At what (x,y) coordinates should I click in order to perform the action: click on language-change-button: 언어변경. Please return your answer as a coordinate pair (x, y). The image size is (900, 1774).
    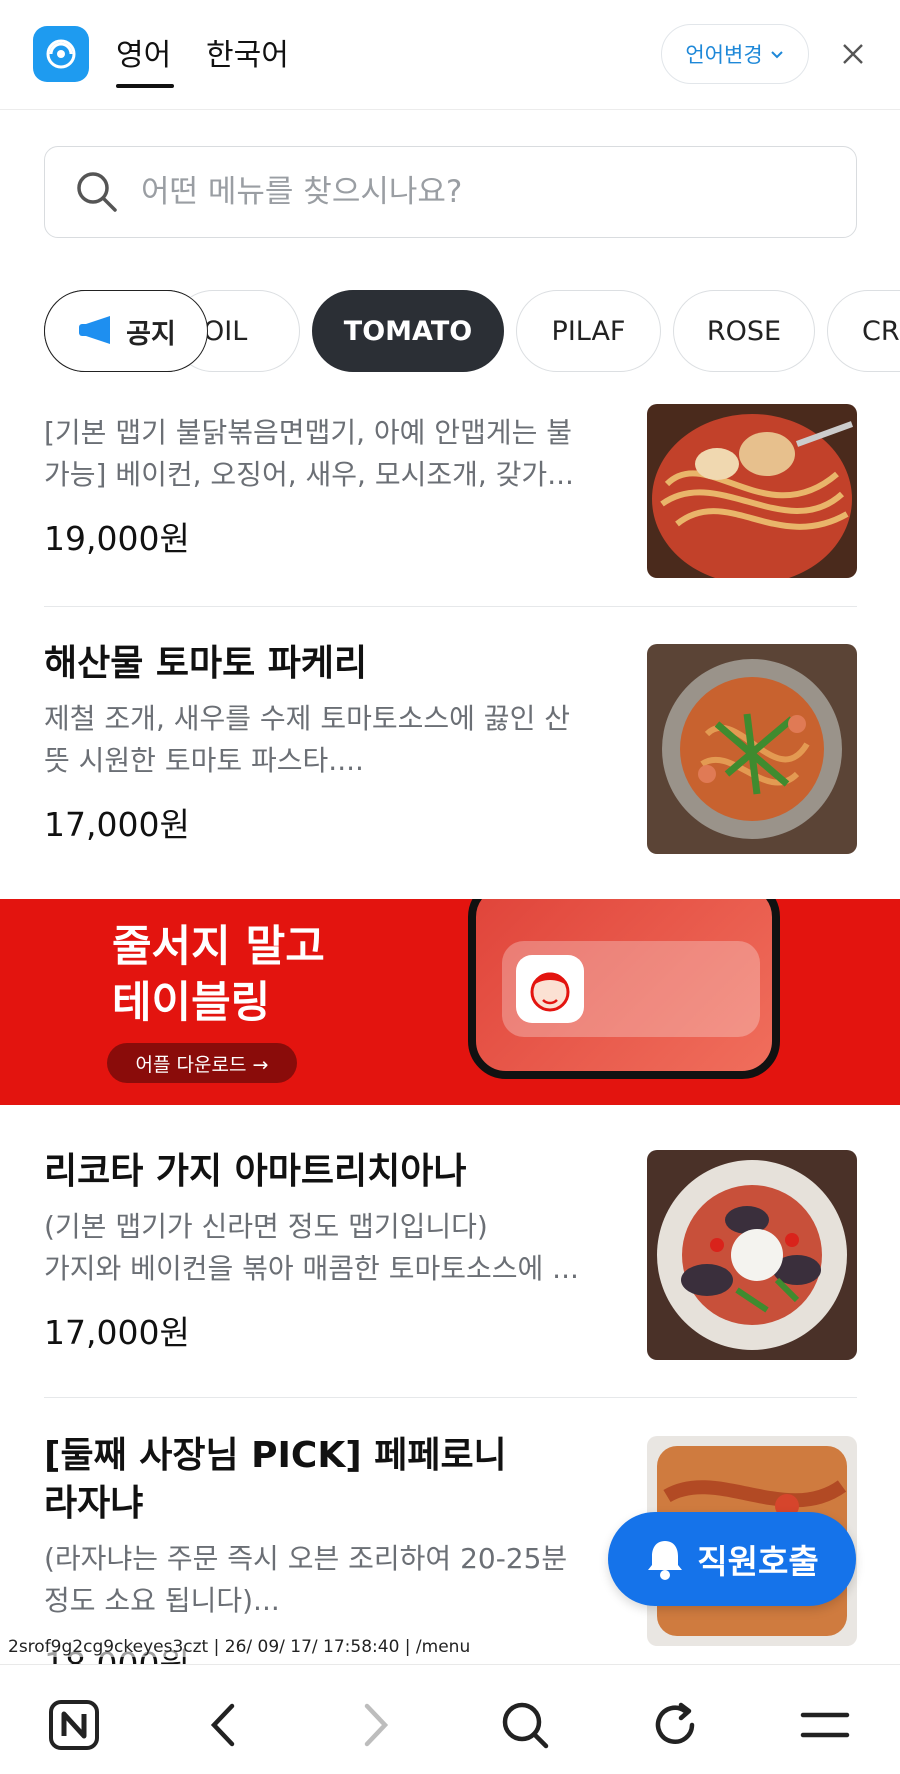
    Looking at the image, I should click on (735, 54).